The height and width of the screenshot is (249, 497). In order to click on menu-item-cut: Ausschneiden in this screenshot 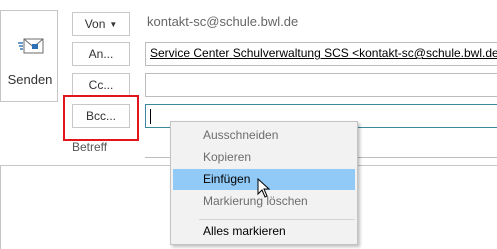, I will do `click(264, 135)`.